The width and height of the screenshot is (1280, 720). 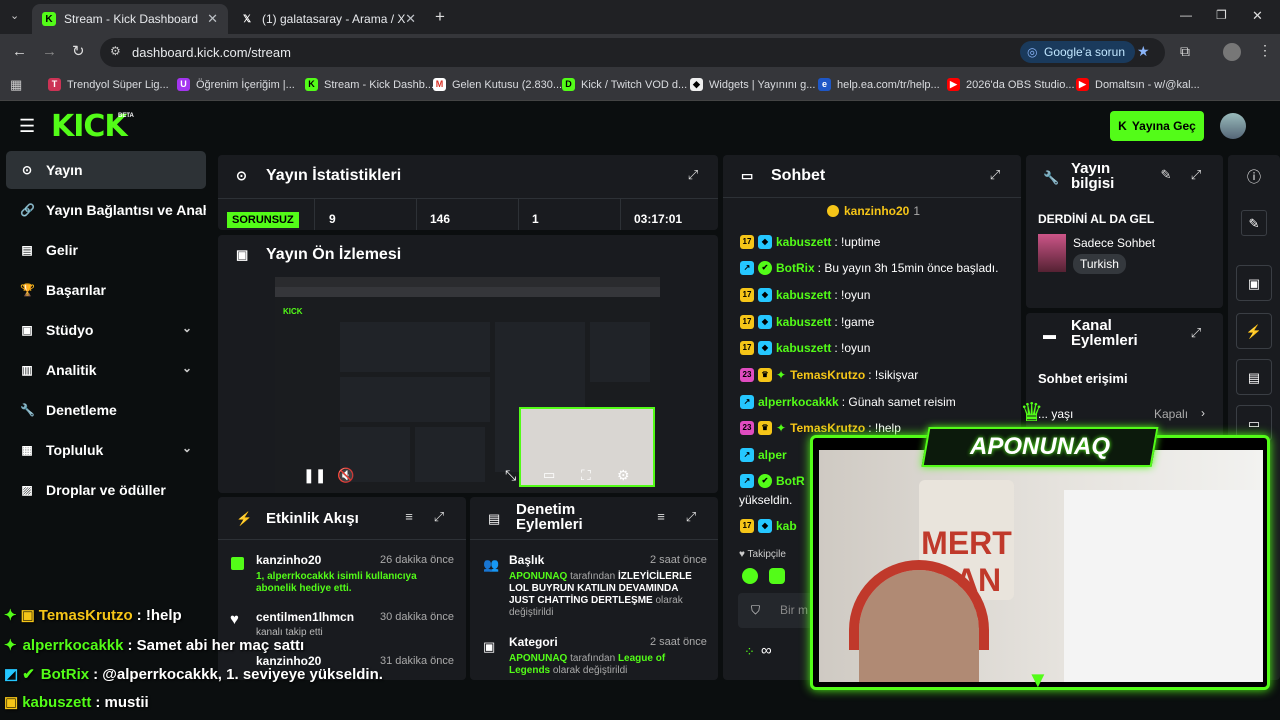 I want to click on sidebar-item-analytics: ▥ Analitik ⌄, so click(x=106, y=370).